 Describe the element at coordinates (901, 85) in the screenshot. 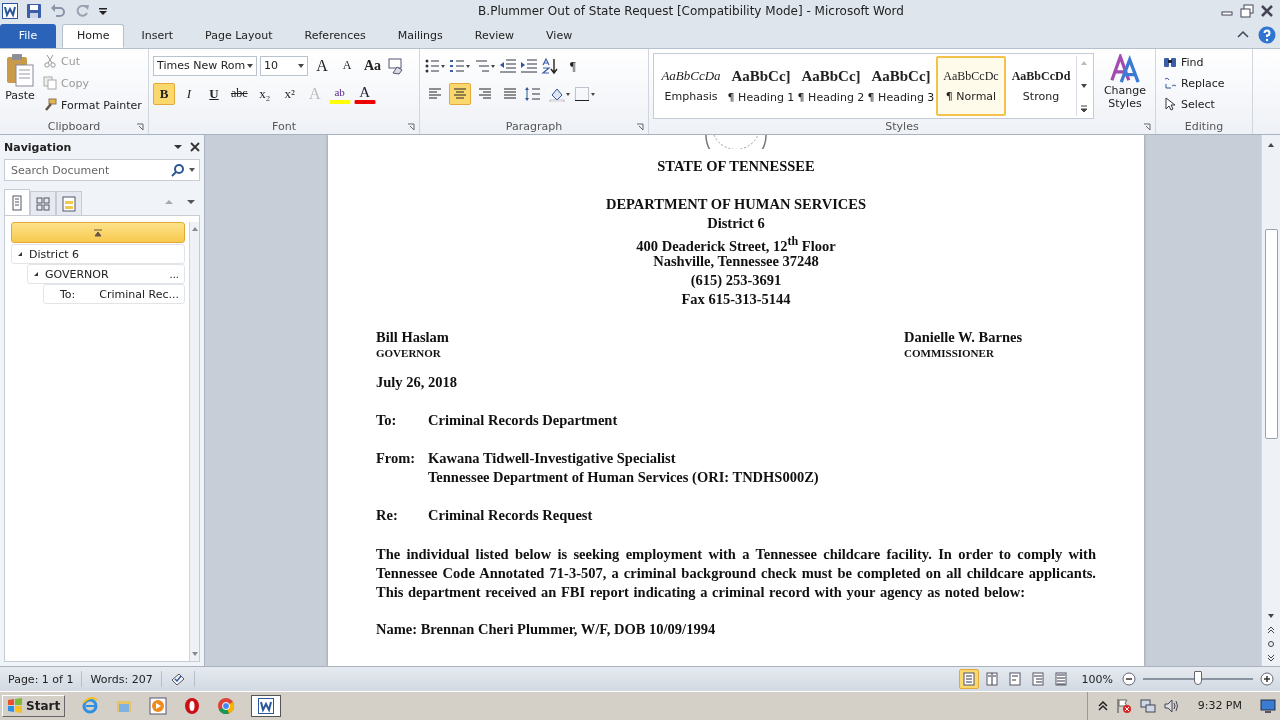

I see `style-item: AaBbCc] ¶ Heading 3` at that location.